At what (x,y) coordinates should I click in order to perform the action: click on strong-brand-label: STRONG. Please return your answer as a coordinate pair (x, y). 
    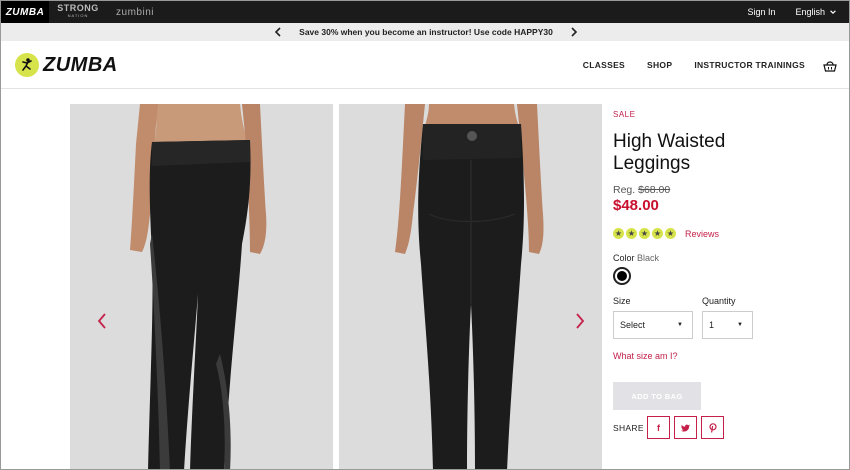
    Looking at the image, I should click on (78, 8).